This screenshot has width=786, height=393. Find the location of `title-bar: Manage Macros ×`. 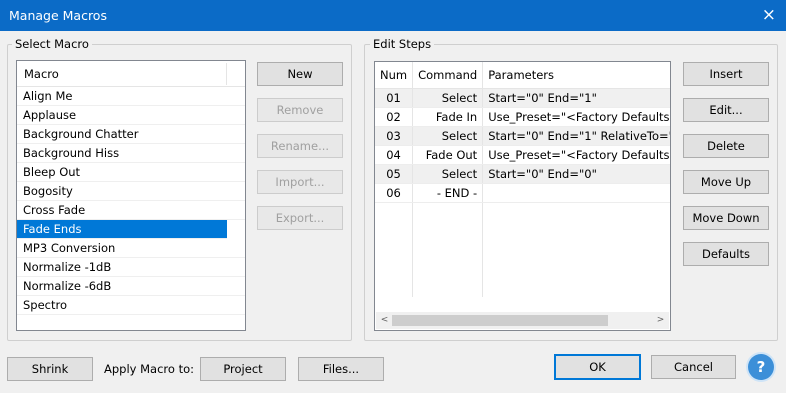

title-bar: Manage Macros × is located at coordinates (393, 15).